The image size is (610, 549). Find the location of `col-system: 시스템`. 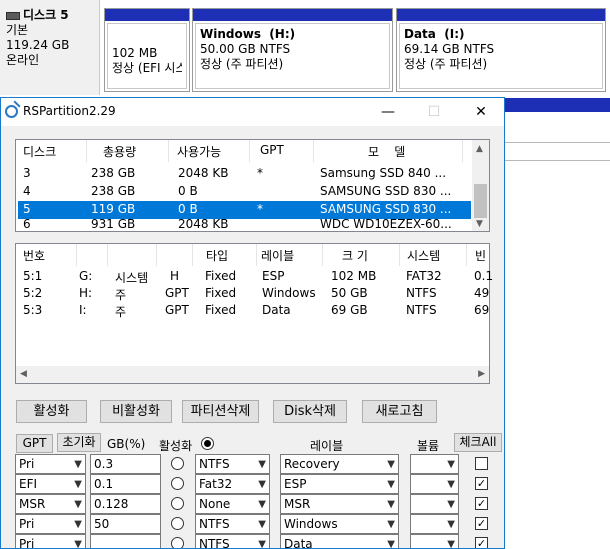

col-system: 시스템 is located at coordinates (423, 255).